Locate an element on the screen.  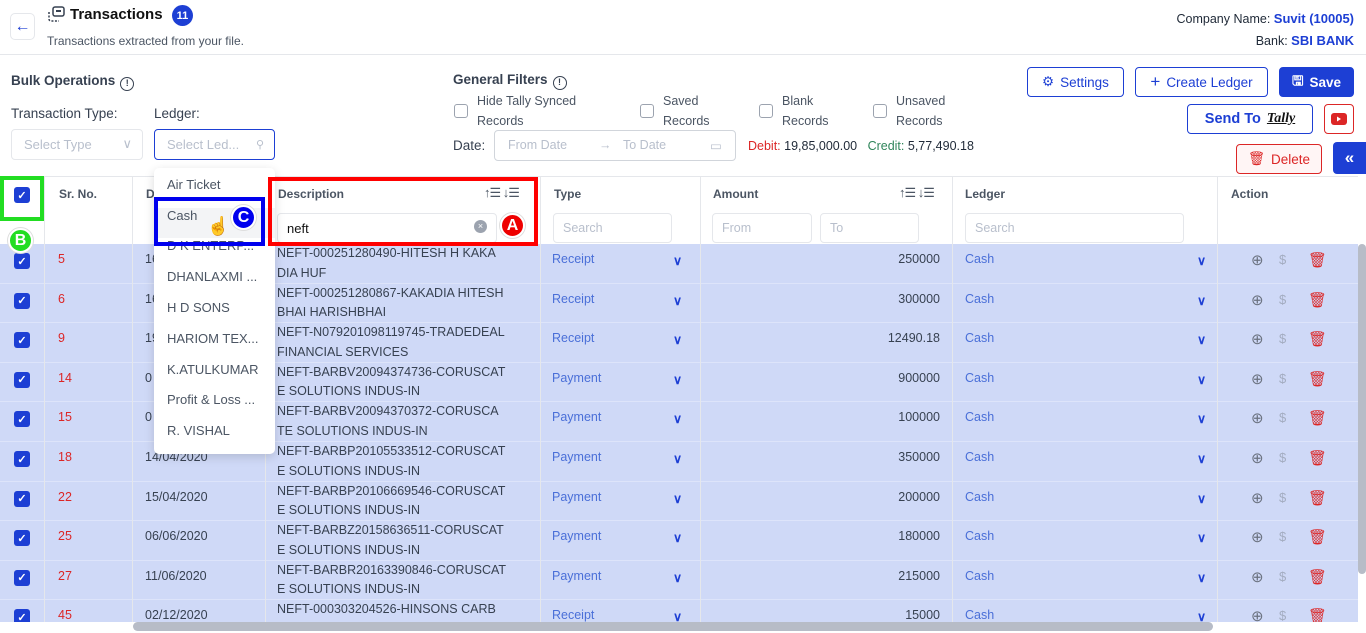
delete-button: 🗑 Delete is located at coordinates (1279, 159).